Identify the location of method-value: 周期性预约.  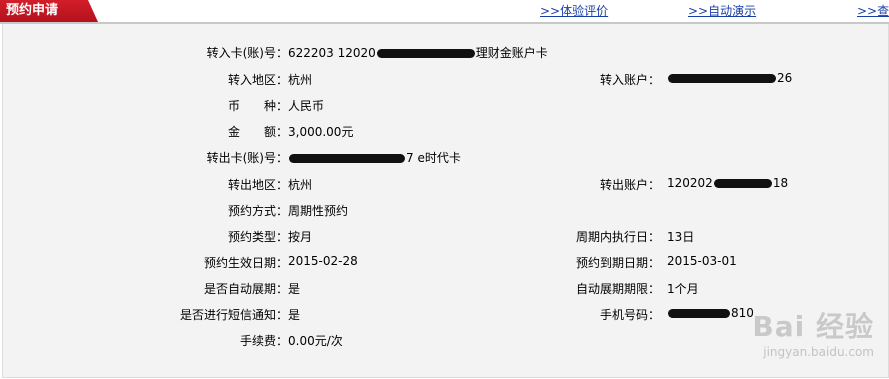
(318, 211).